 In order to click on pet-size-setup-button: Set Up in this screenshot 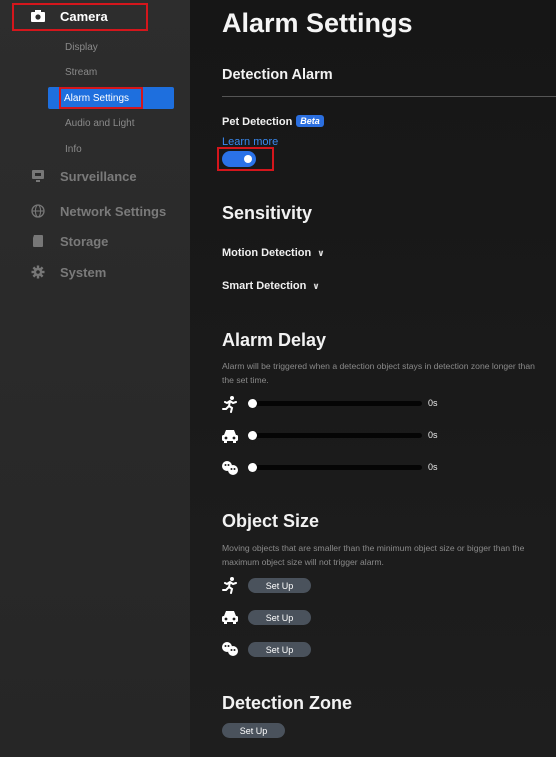, I will do `click(279, 649)`.